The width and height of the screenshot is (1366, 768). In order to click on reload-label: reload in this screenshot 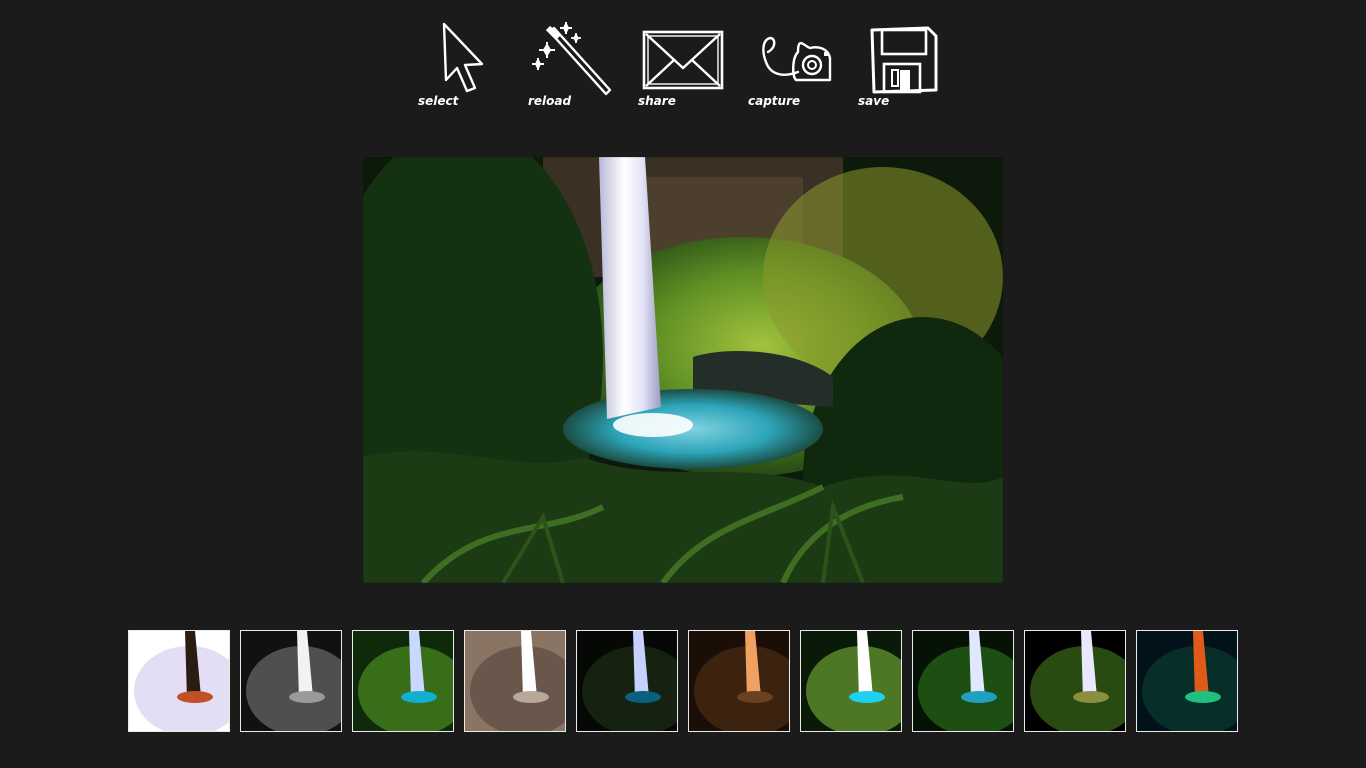, I will do `click(550, 101)`.